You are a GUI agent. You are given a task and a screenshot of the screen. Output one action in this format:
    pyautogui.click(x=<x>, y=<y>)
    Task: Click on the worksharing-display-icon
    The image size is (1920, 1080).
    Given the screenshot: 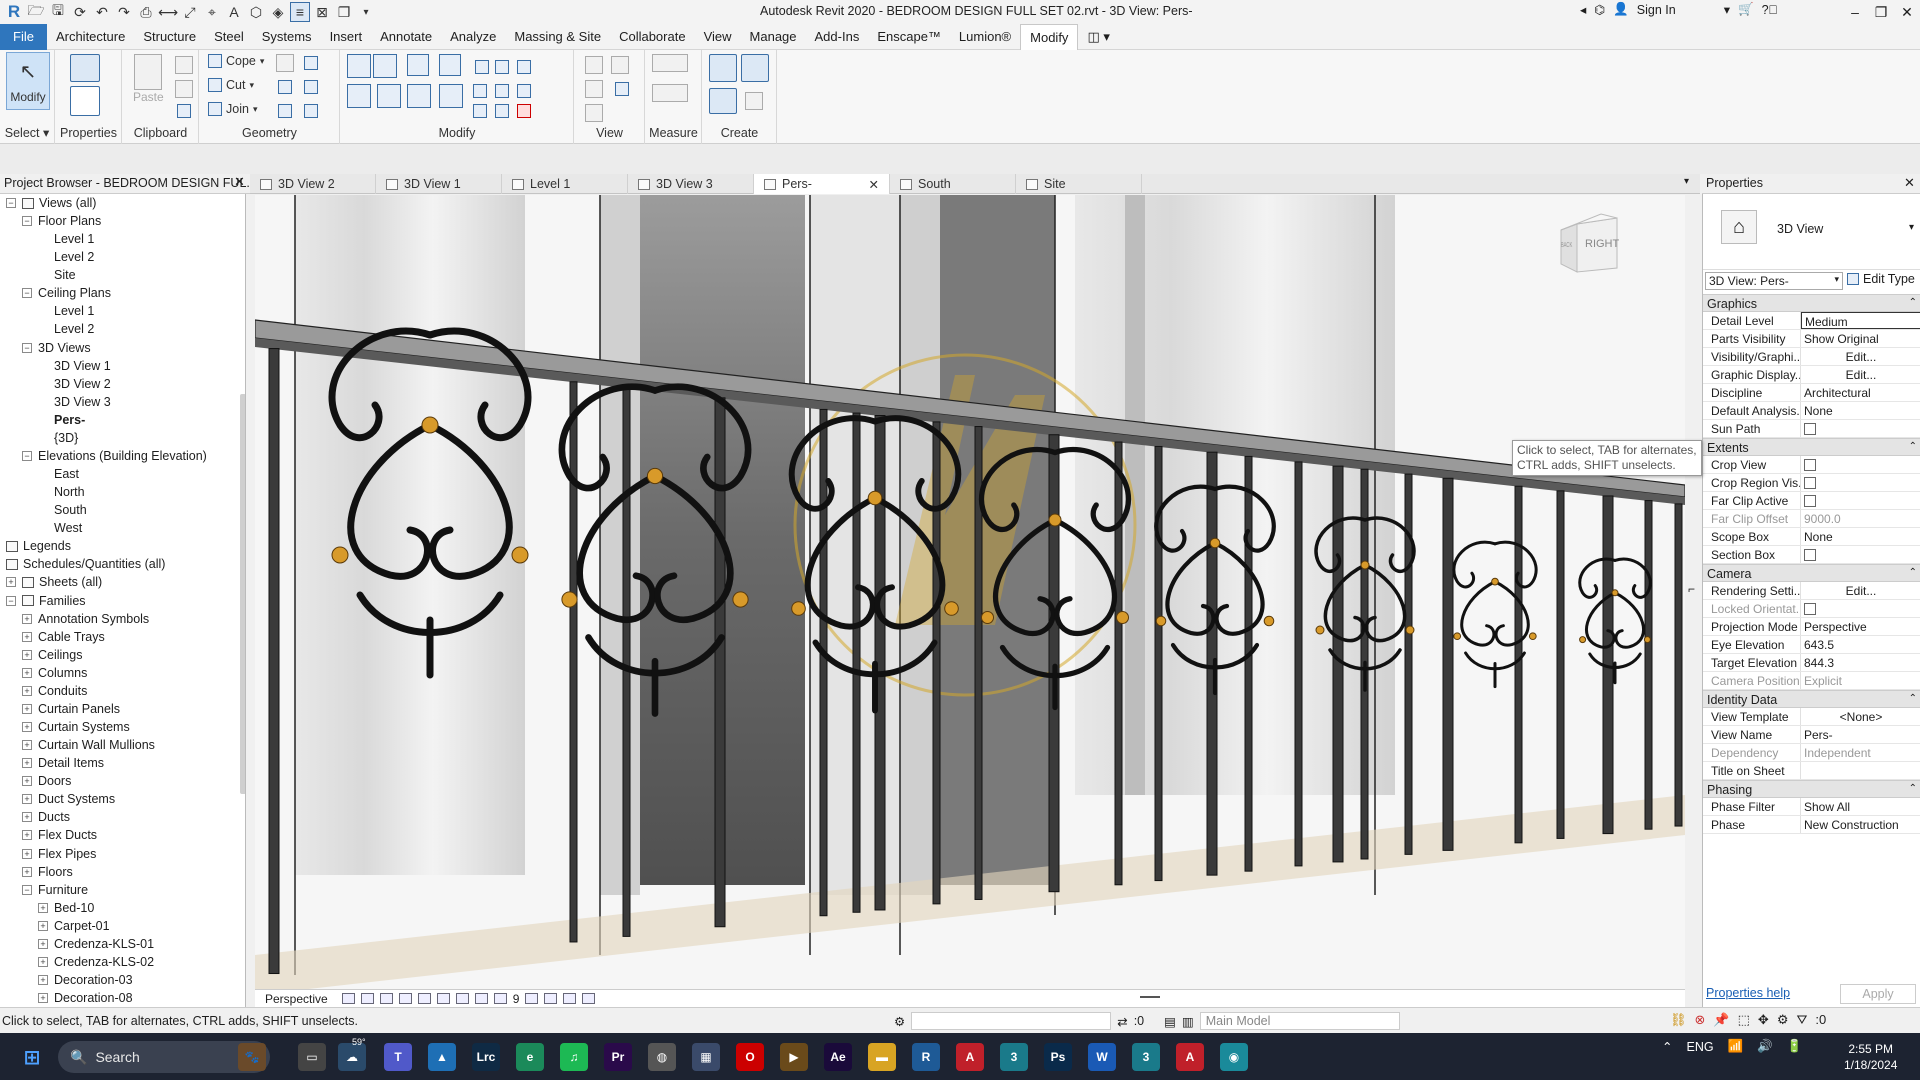 What is the action you would take?
    pyautogui.click(x=551, y=998)
    